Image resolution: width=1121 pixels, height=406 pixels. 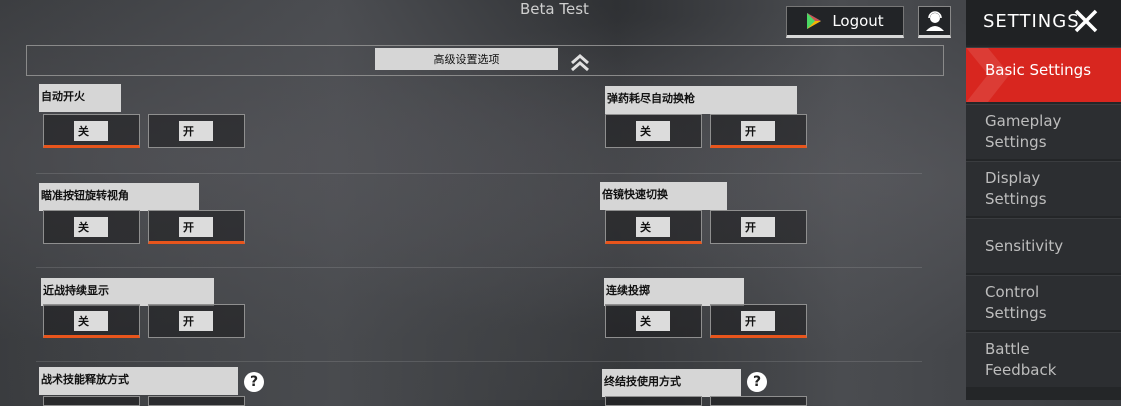 I want to click on melee-display-off-option: 关, so click(x=91, y=321).